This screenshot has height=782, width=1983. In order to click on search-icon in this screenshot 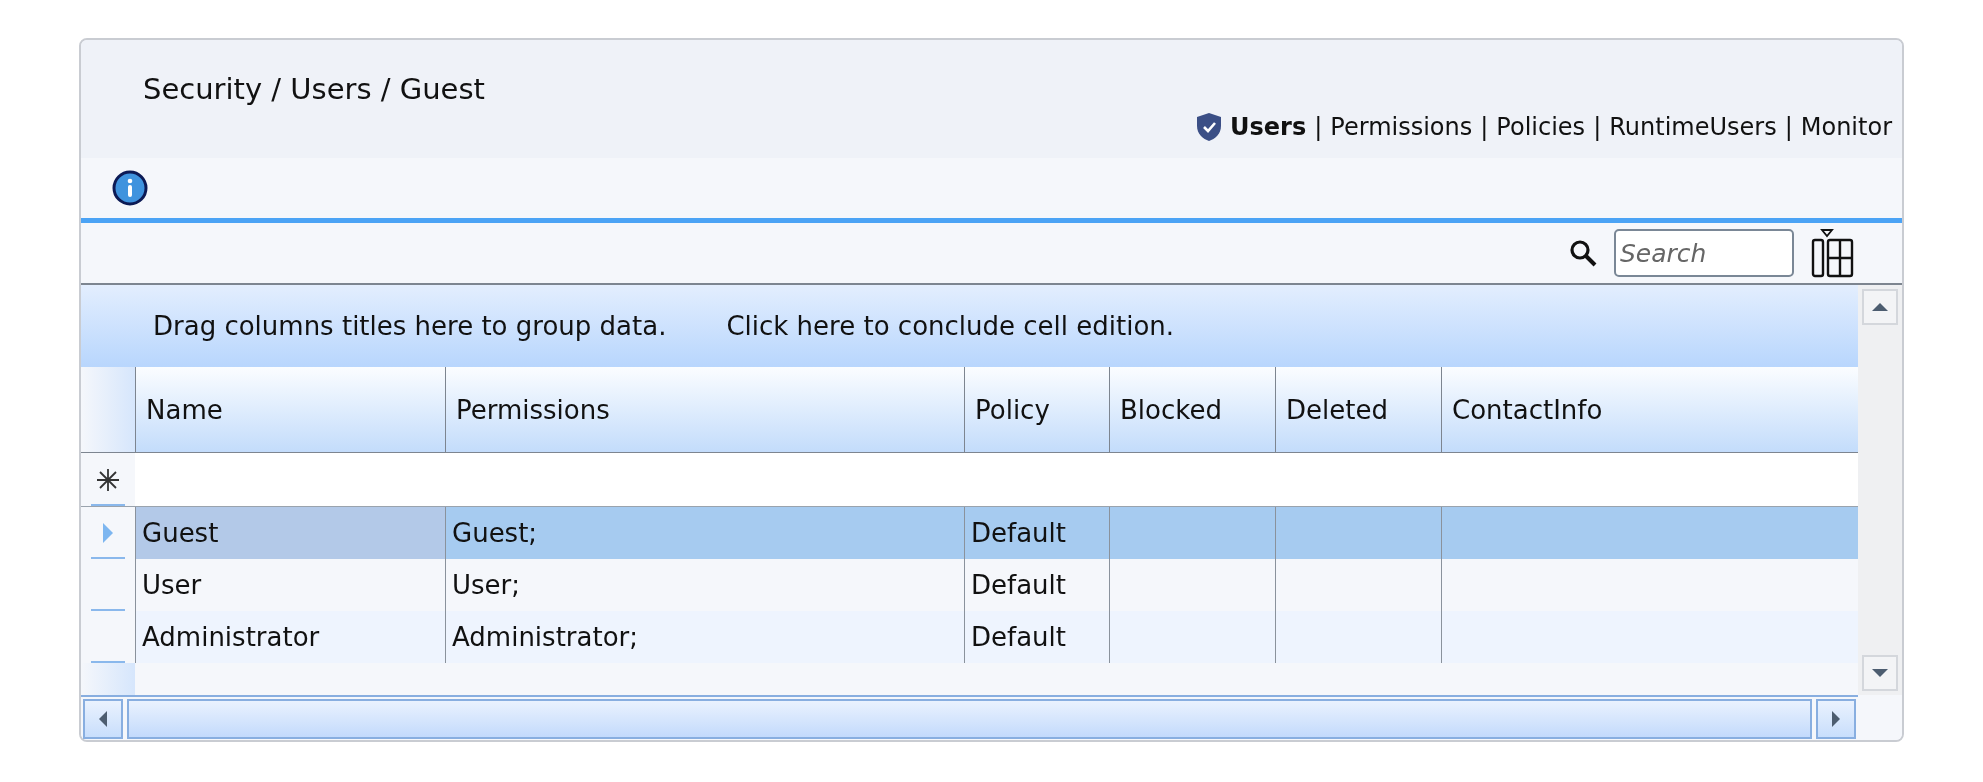, I will do `click(1583, 253)`.